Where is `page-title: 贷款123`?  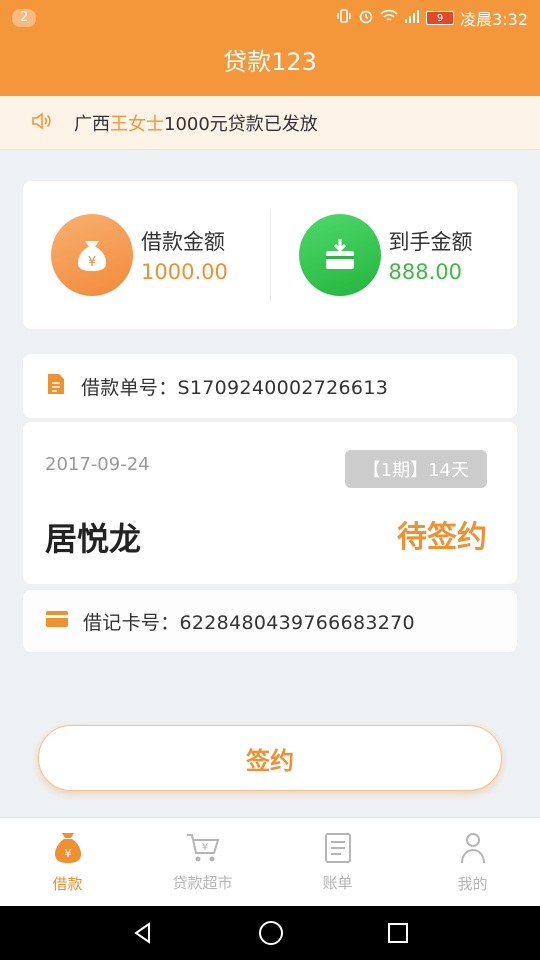 page-title: 贷款123 is located at coordinates (270, 62).